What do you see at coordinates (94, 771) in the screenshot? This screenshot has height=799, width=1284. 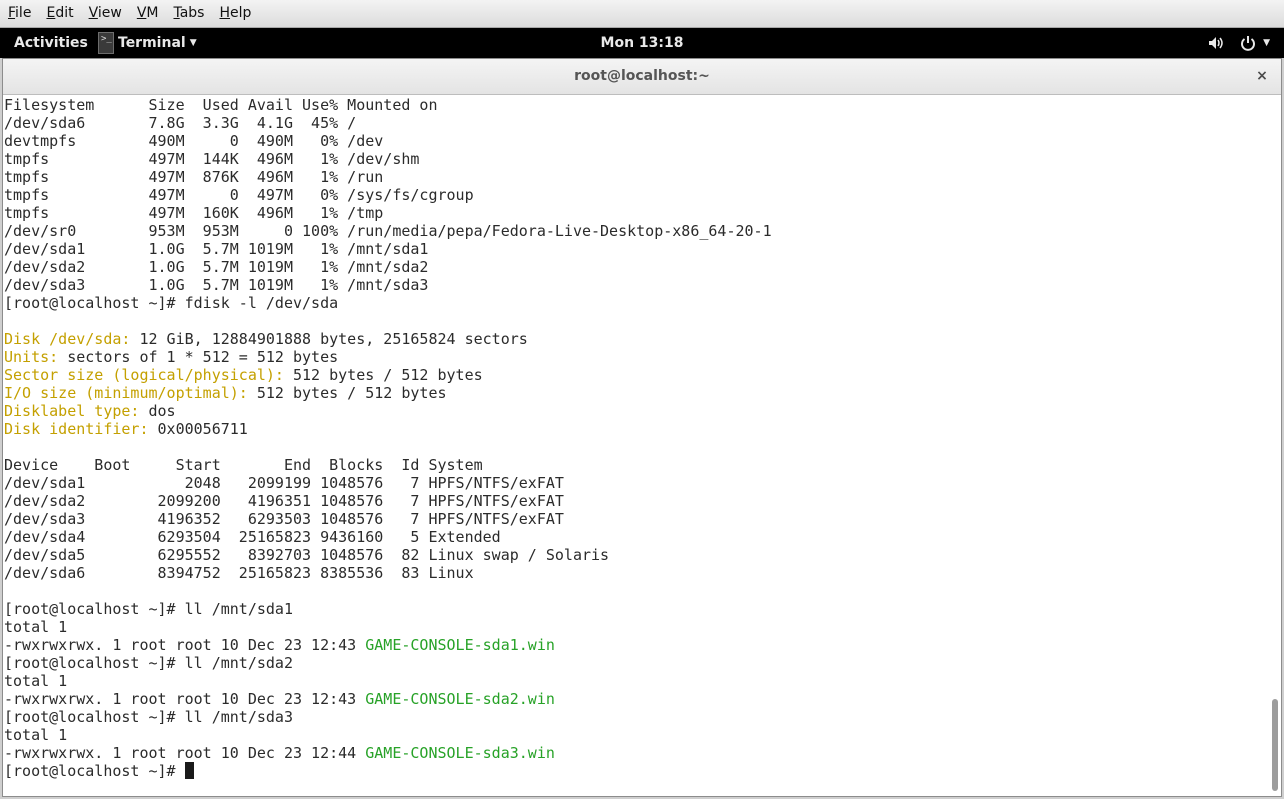 I see `terminal-text: [root@localhost ~]#` at bounding box center [94, 771].